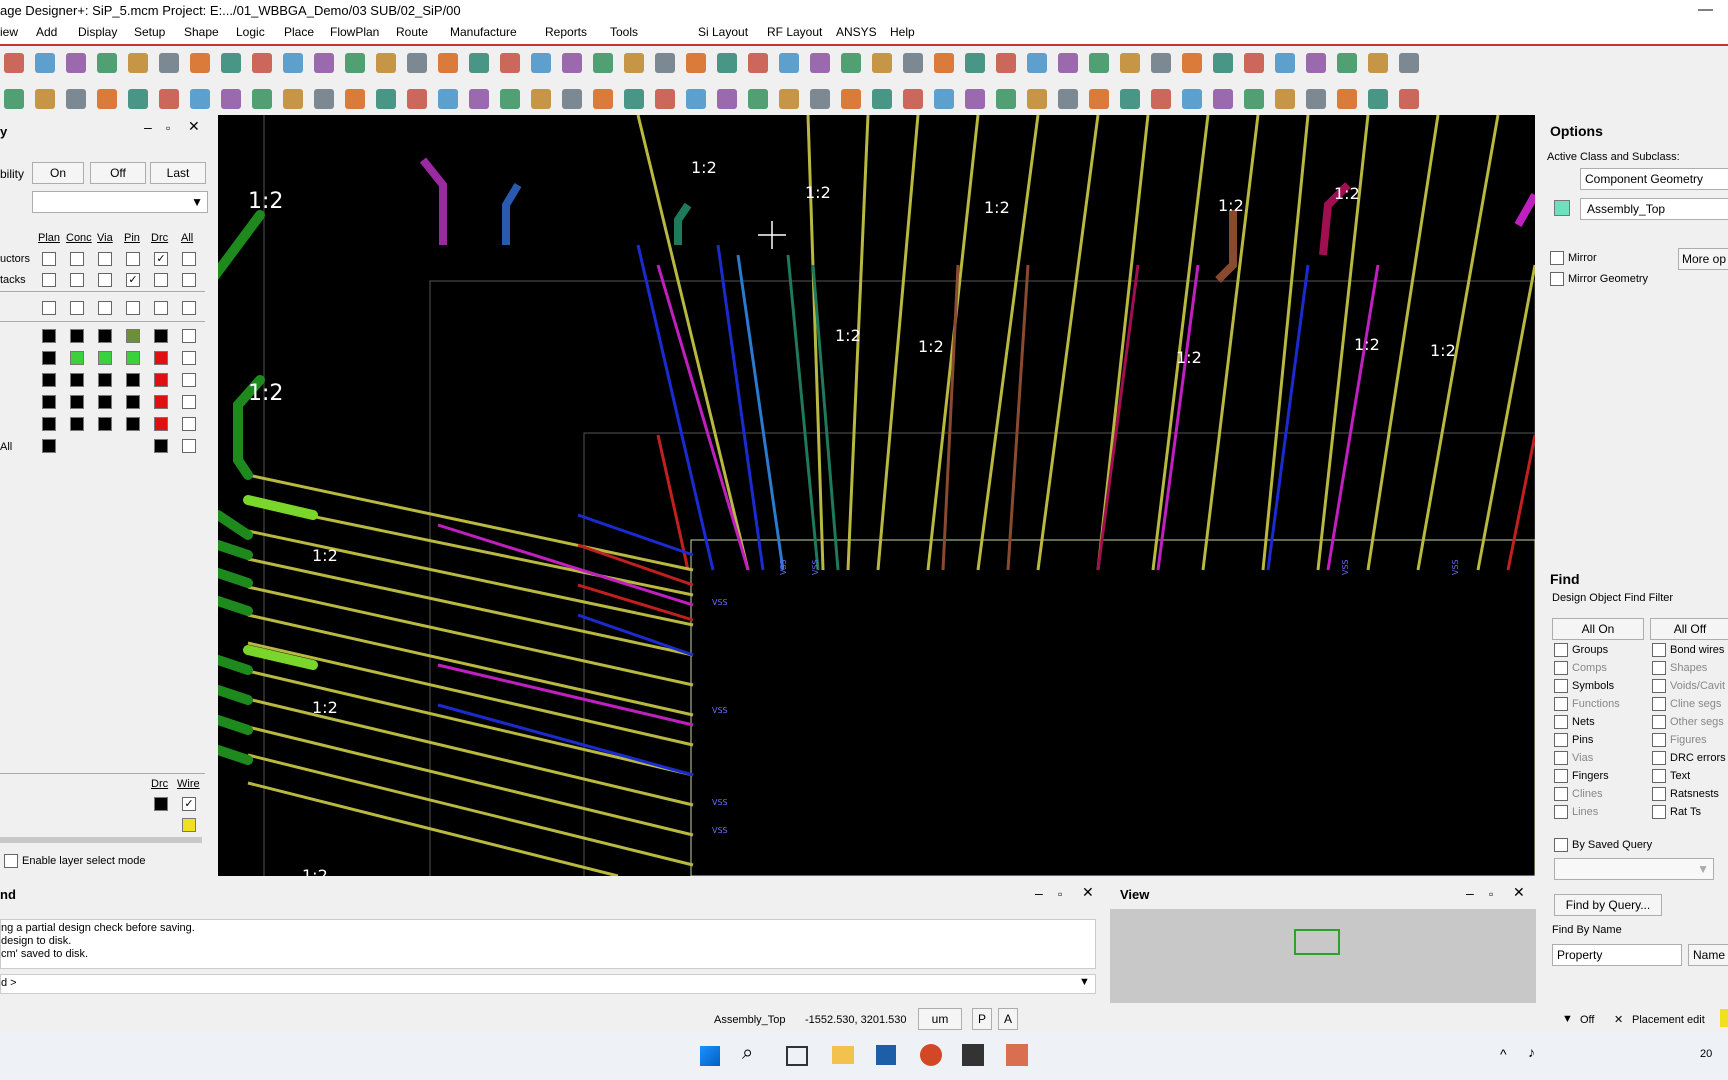 The height and width of the screenshot is (1080, 1728). I want to click on visibility-off-button: Off, so click(118, 173).